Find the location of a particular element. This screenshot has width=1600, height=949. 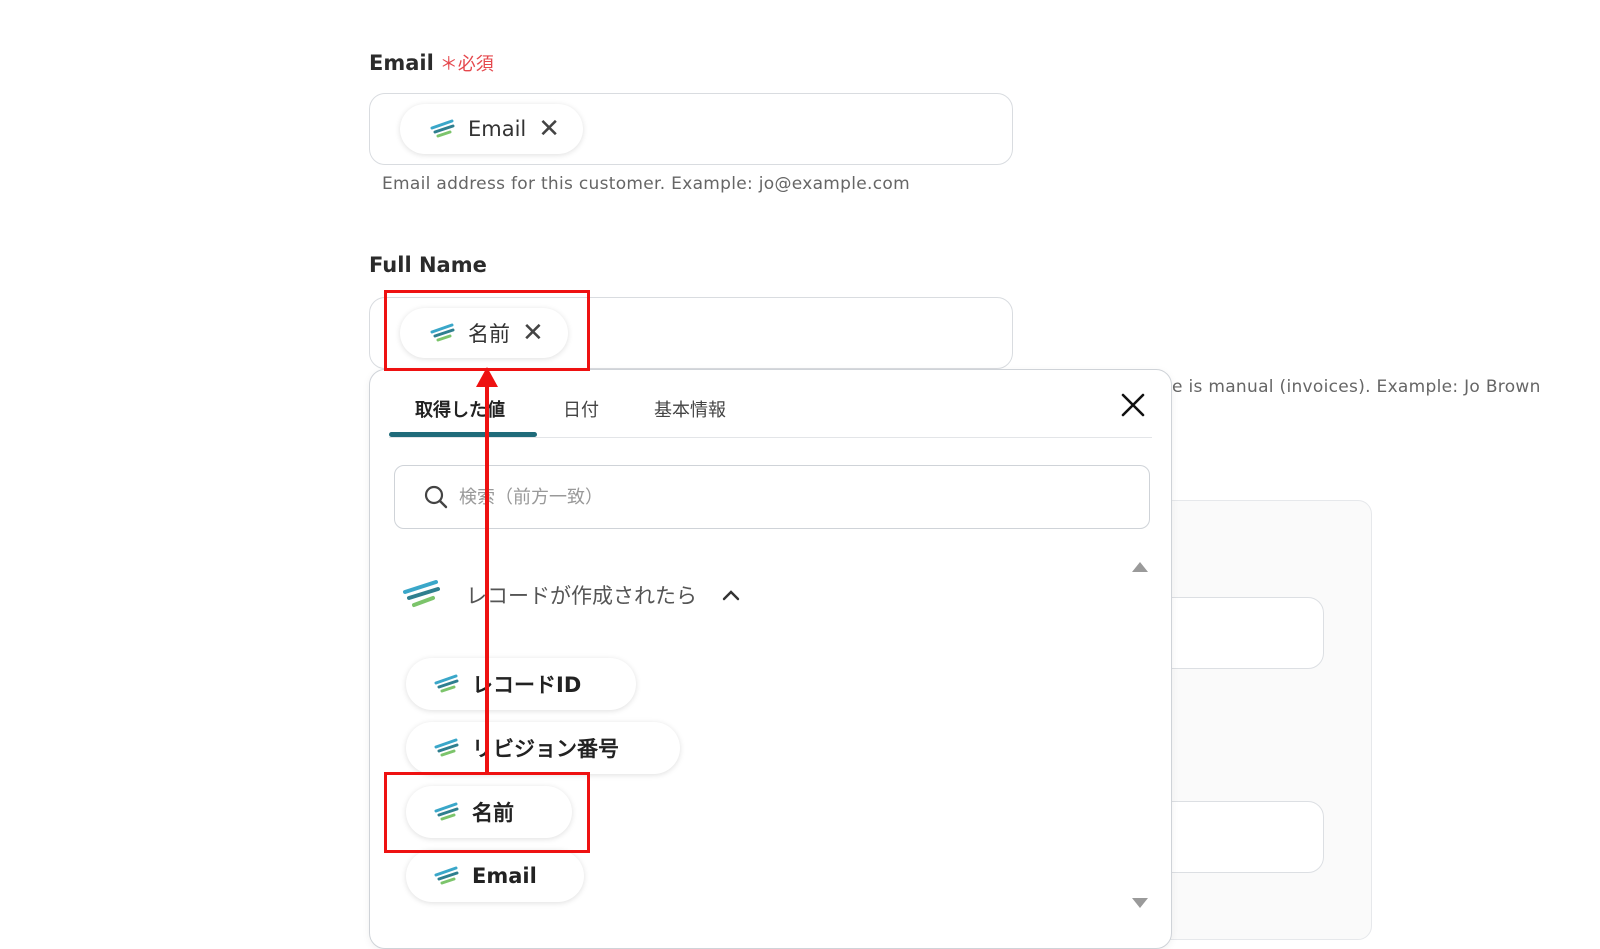

required-mark: ＊必須 is located at coordinates (466, 64).